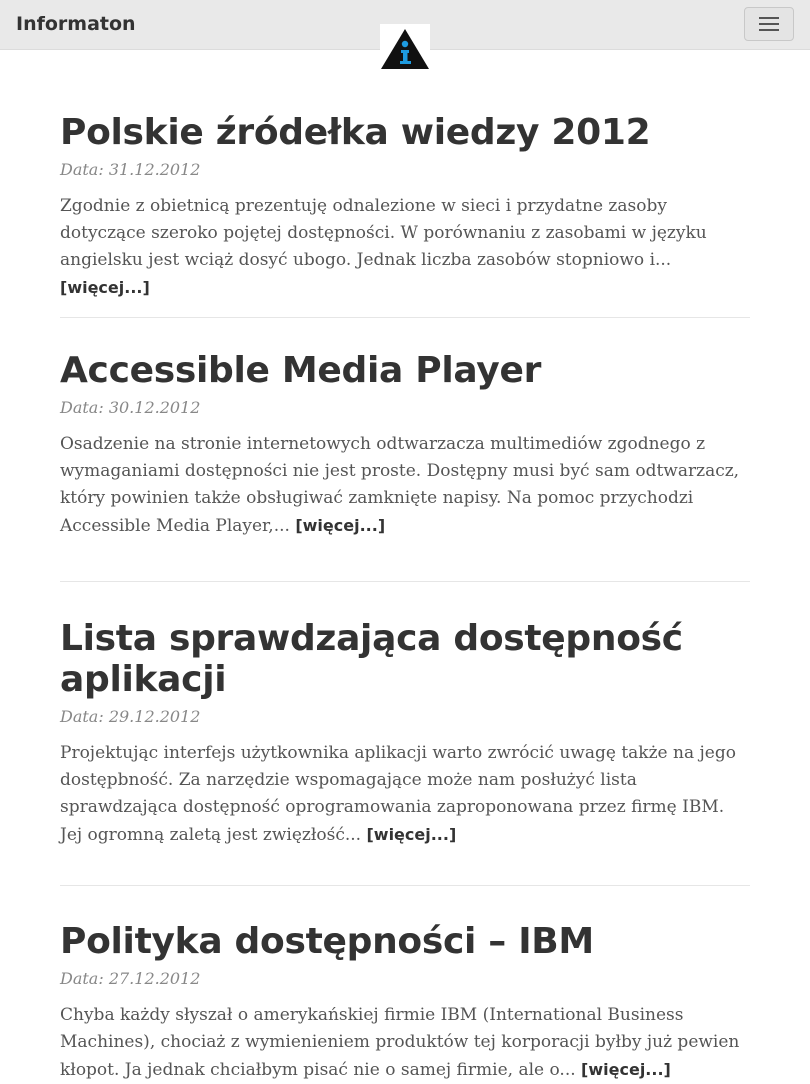 The image size is (810, 1084). I want to click on post-title-link: Polskie źródełka wiedzy 2012, so click(405, 132).